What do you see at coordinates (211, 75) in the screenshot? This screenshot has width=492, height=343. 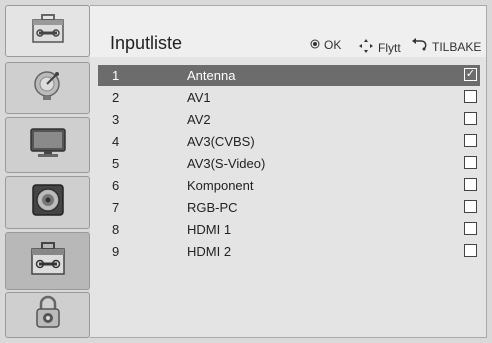 I see `input-name: Antenna` at bounding box center [211, 75].